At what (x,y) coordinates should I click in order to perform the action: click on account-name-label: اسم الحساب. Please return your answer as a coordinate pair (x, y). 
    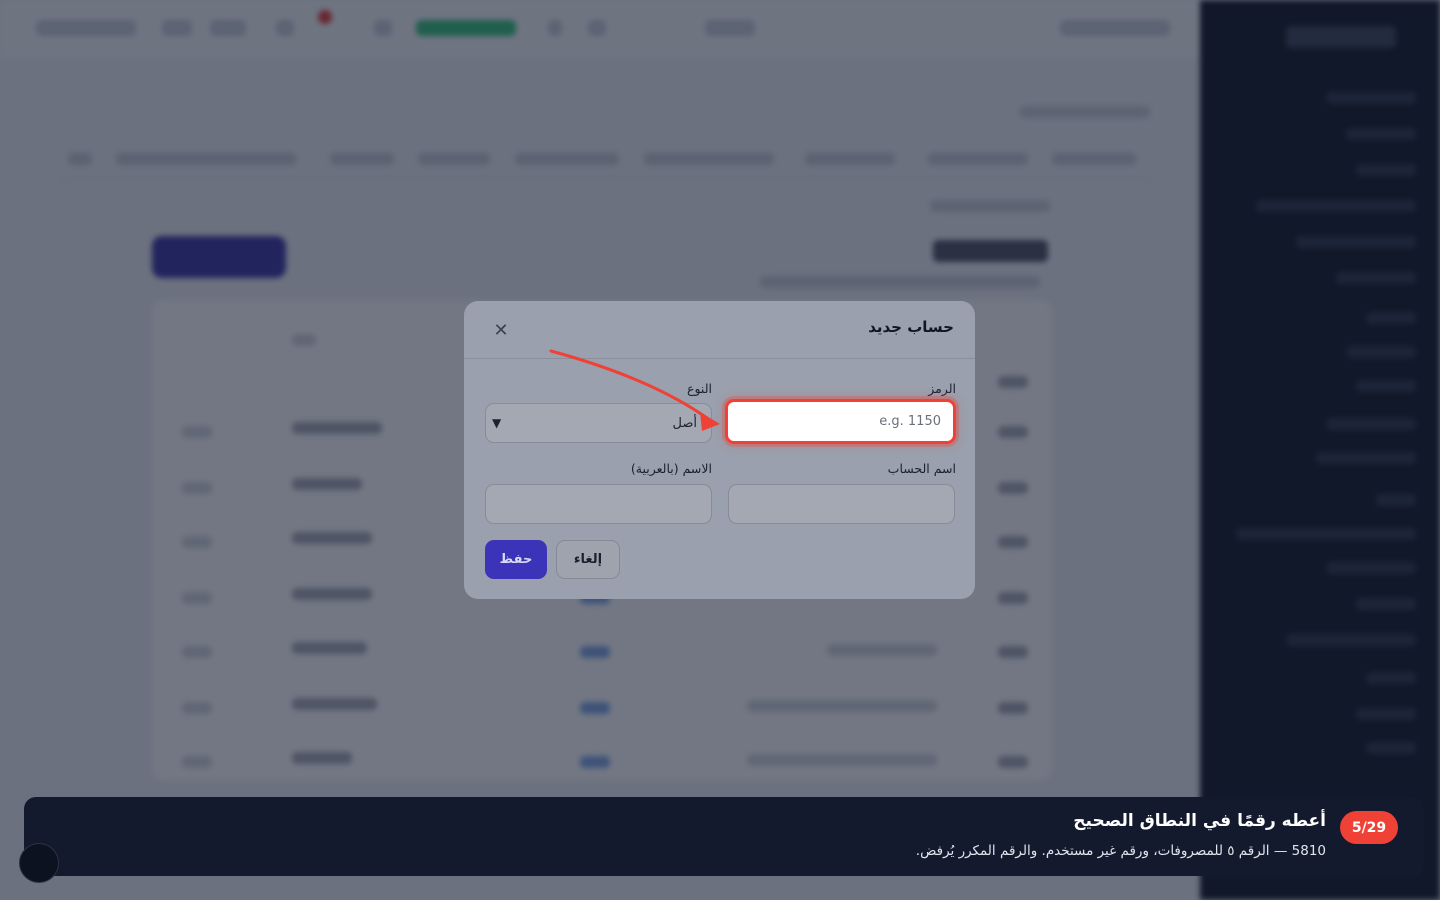
    Looking at the image, I should click on (921, 468).